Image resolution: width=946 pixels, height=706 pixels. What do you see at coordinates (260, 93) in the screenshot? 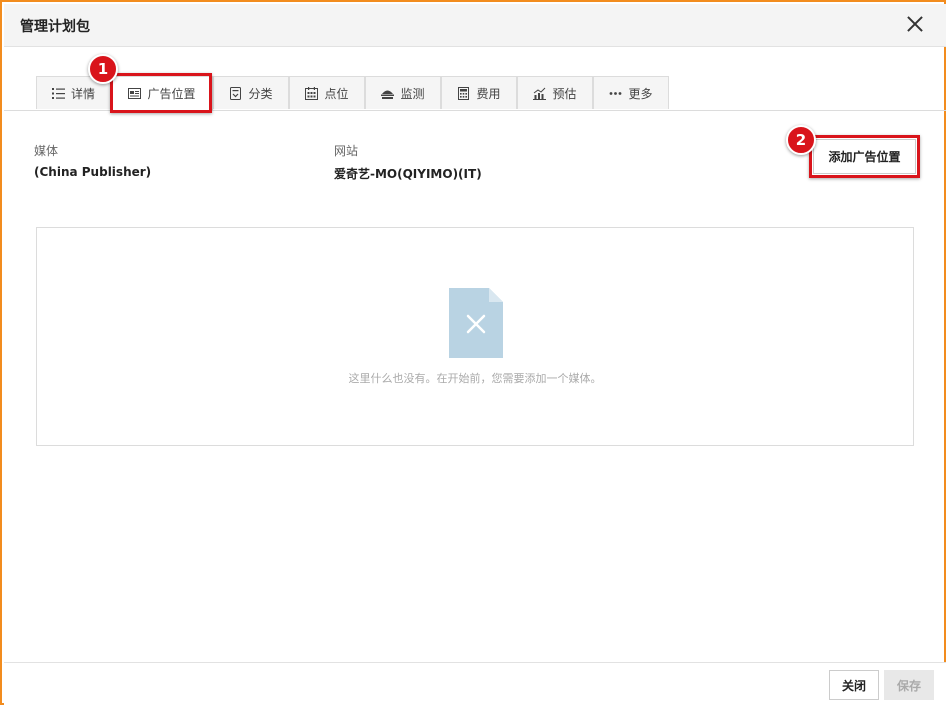
I see `tab-label: 分类` at bounding box center [260, 93].